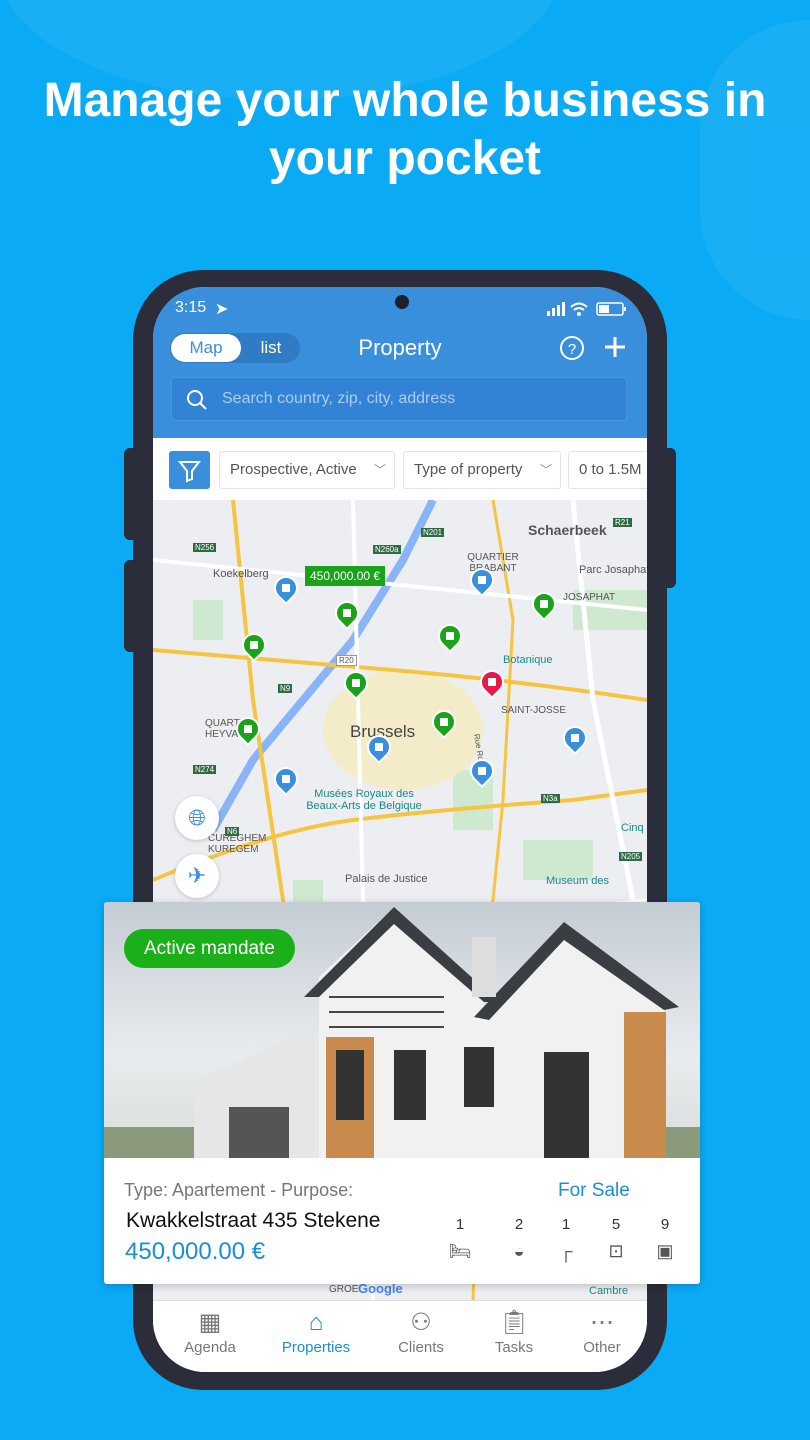  I want to click on tab-other: ⋯ Other, so click(602, 1331).